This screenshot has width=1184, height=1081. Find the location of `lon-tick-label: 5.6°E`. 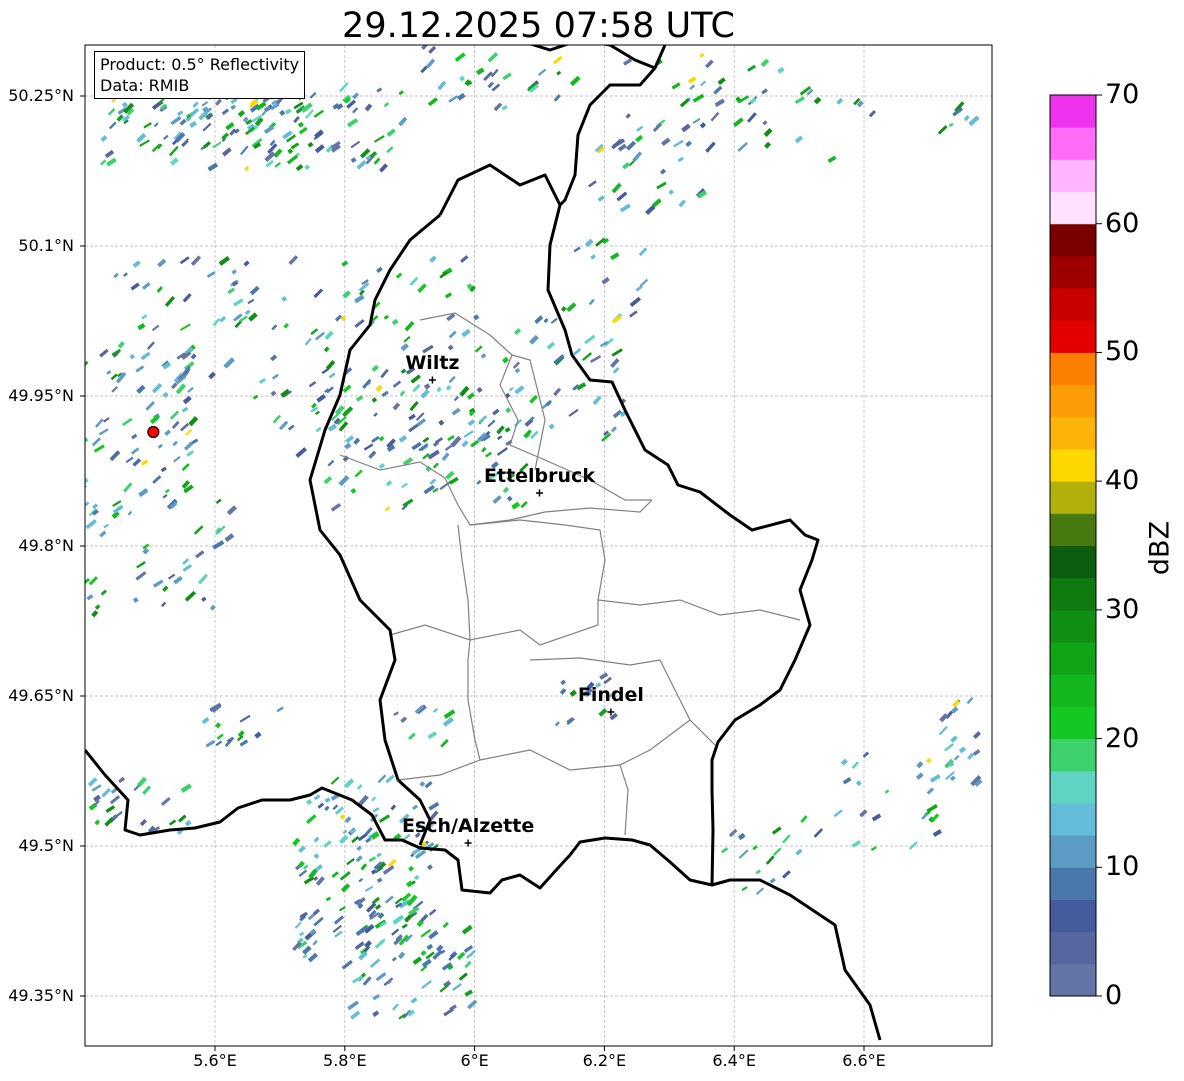

lon-tick-label: 5.6°E is located at coordinates (215, 1060).